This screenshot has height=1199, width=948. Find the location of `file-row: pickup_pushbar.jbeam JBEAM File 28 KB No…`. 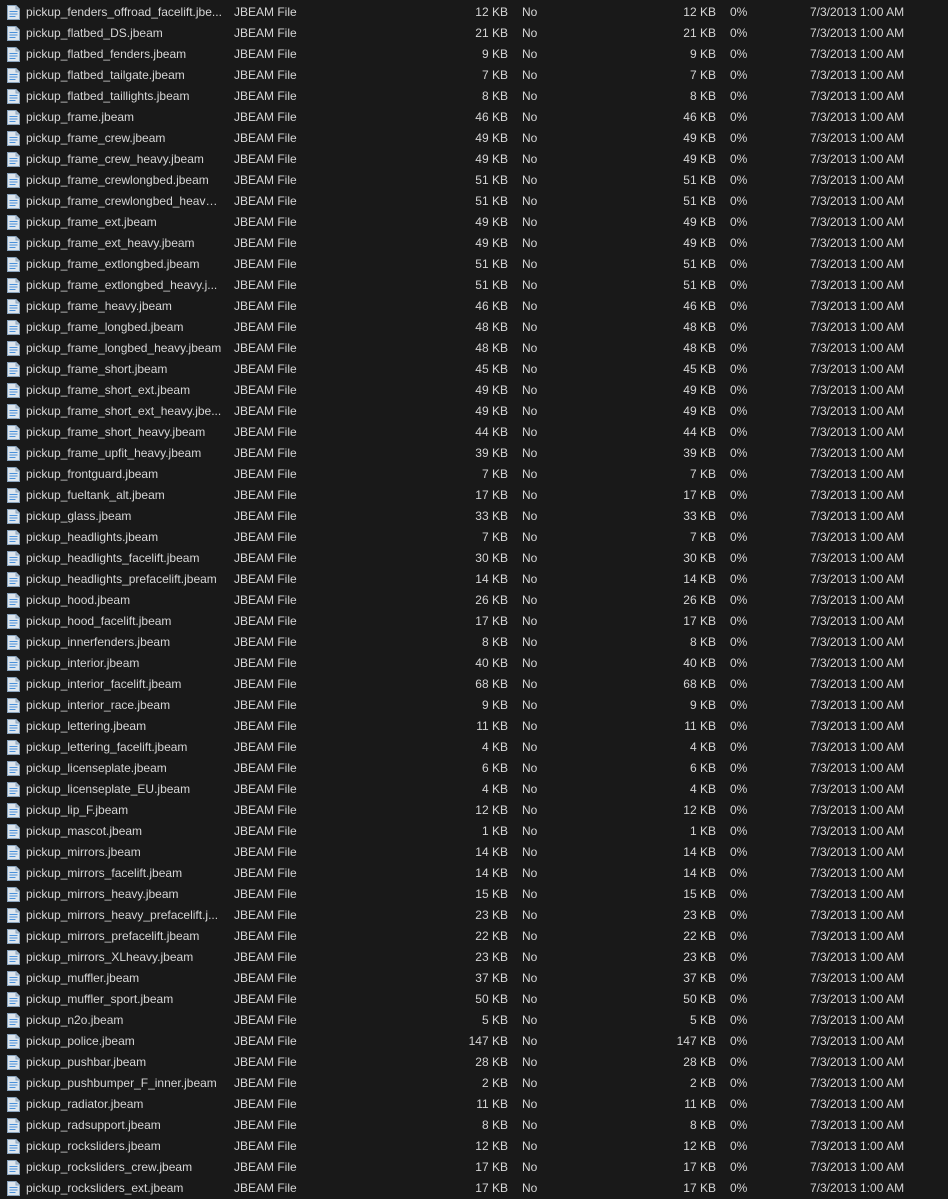

file-row: pickup_pushbar.jbeam JBEAM File 28 KB No… is located at coordinates (474, 1062).